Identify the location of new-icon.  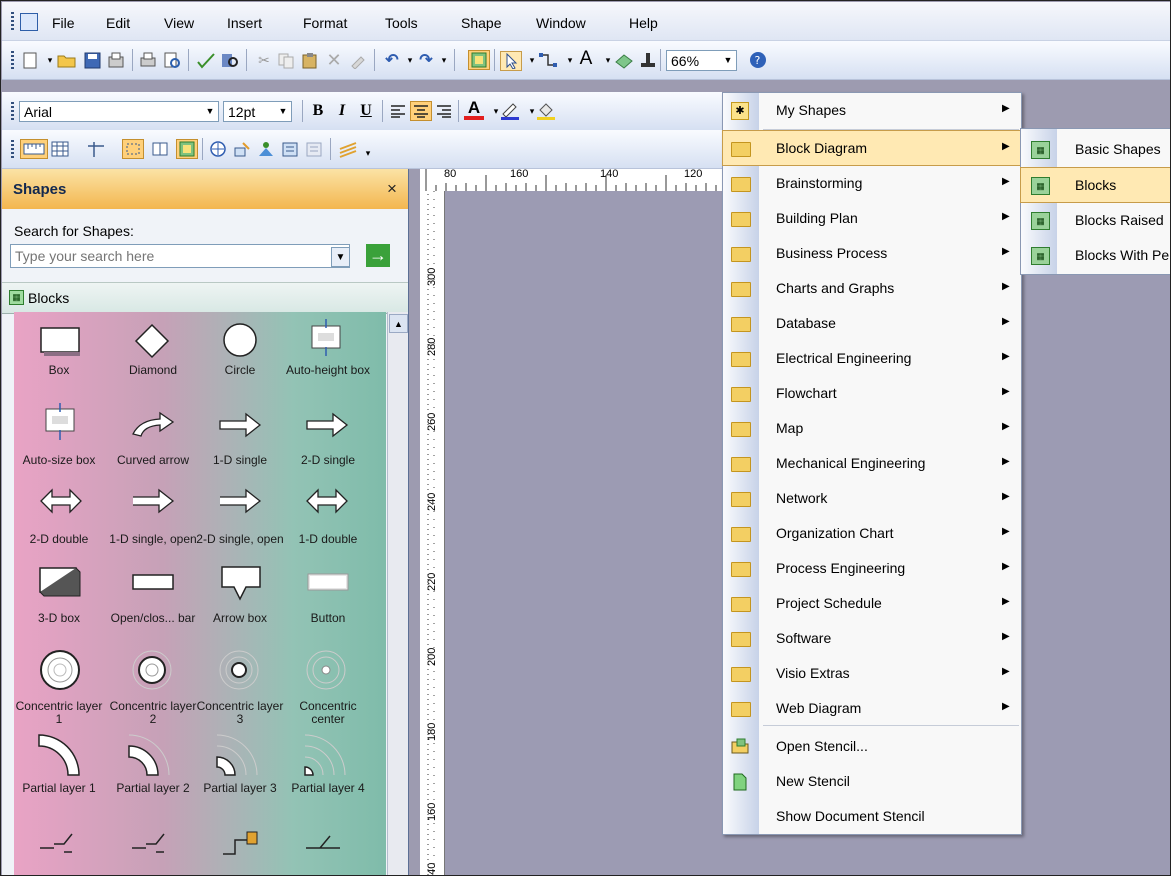
(30, 60).